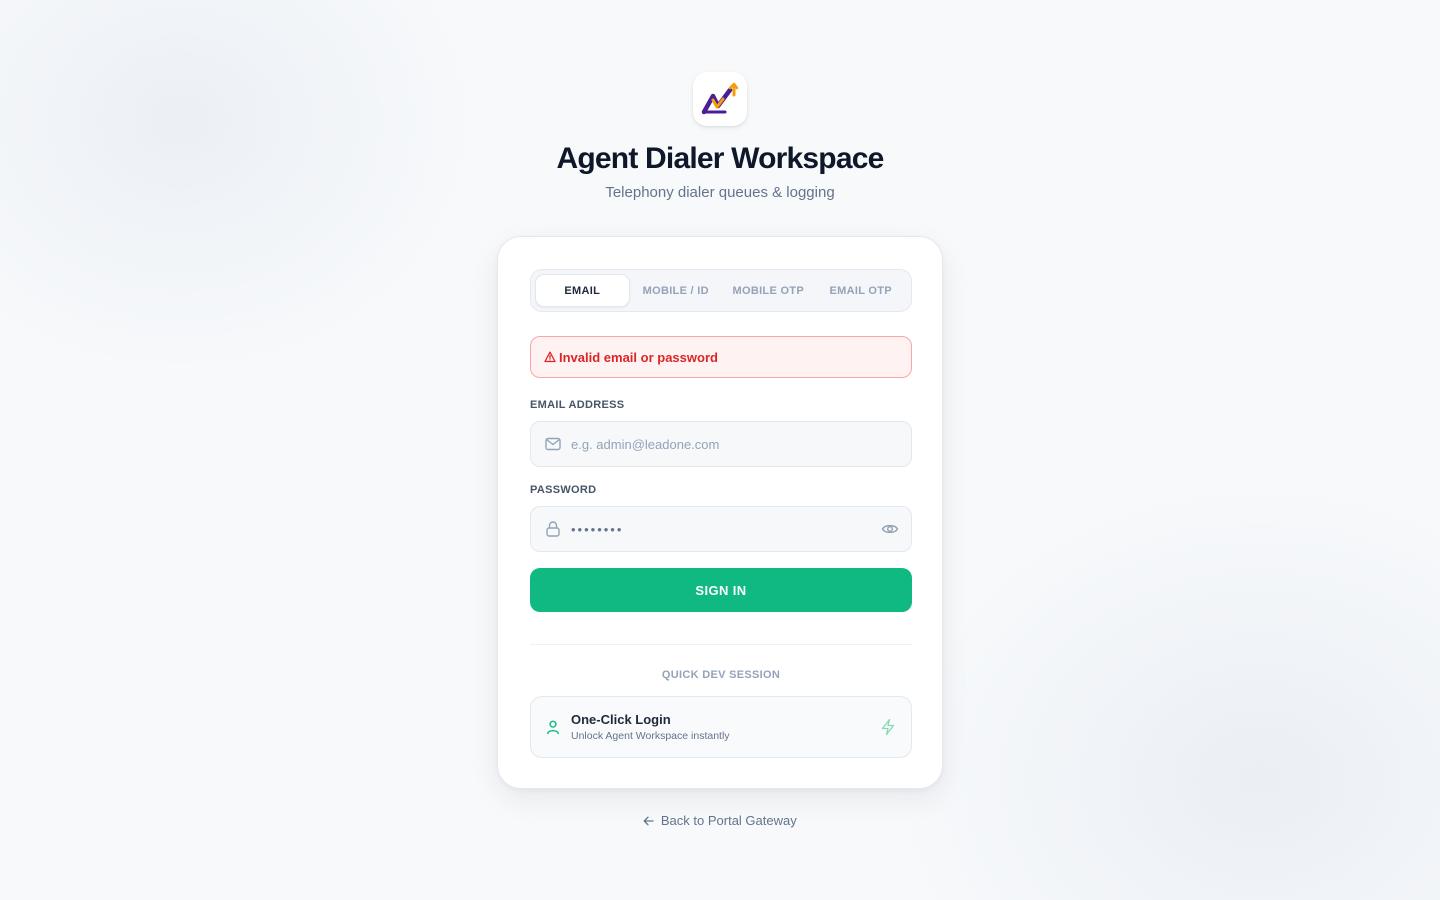  Describe the element at coordinates (676, 290) in the screenshot. I see `tab-mobile-id: MOBILE / ID` at that location.